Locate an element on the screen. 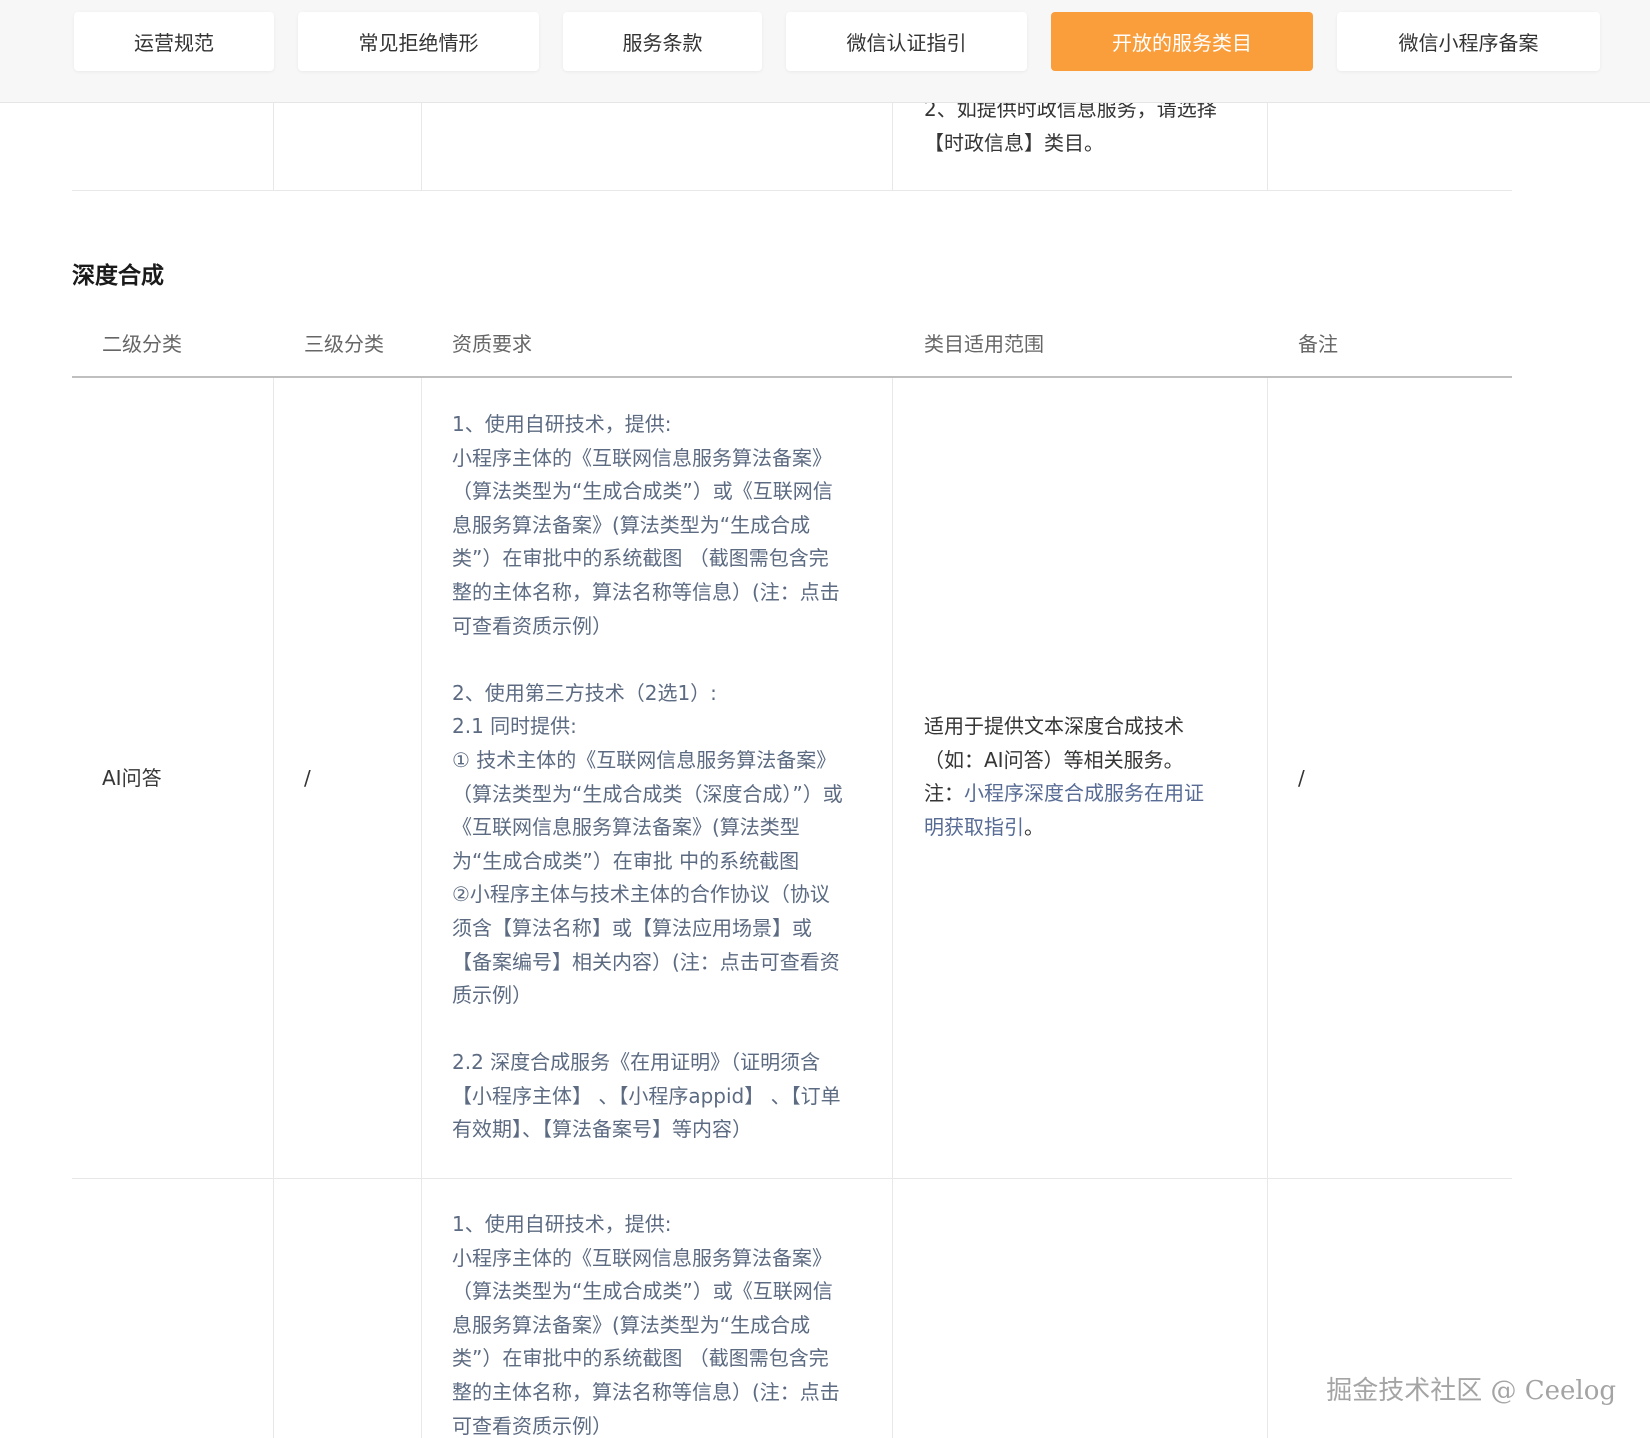 The width and height of the screenshot is (1650, 1438). cell-level2: AI问答 is located at coordinates (132, 778).